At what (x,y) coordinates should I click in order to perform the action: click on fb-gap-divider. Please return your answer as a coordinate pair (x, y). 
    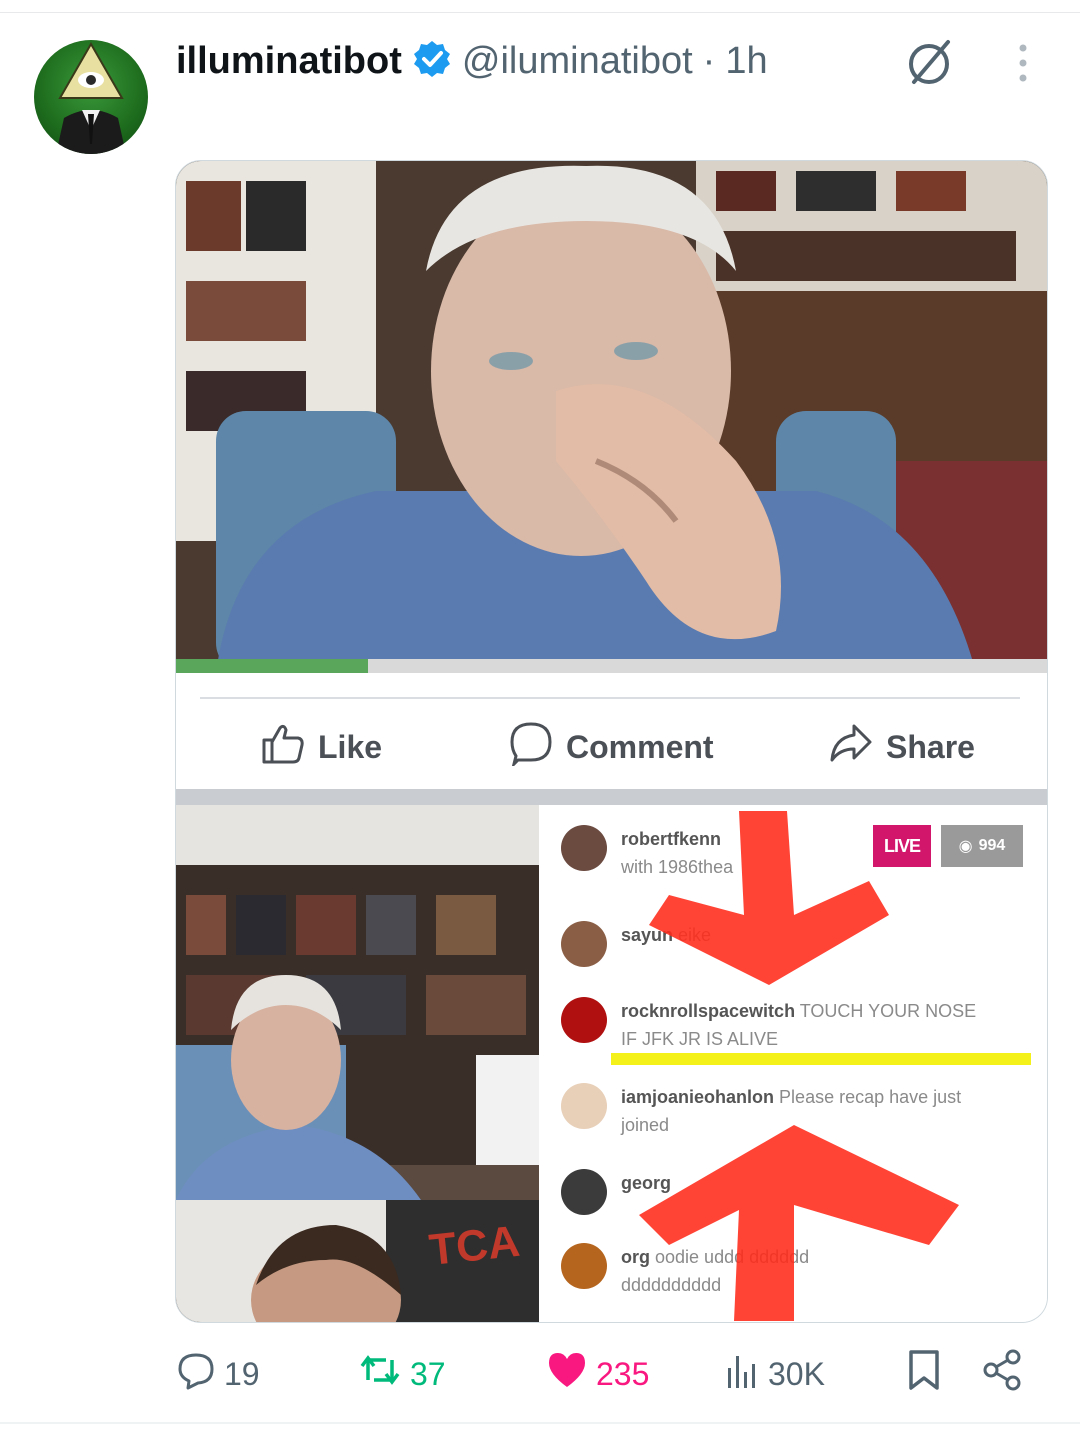
    Looking at the image, I should click on (611, 797).